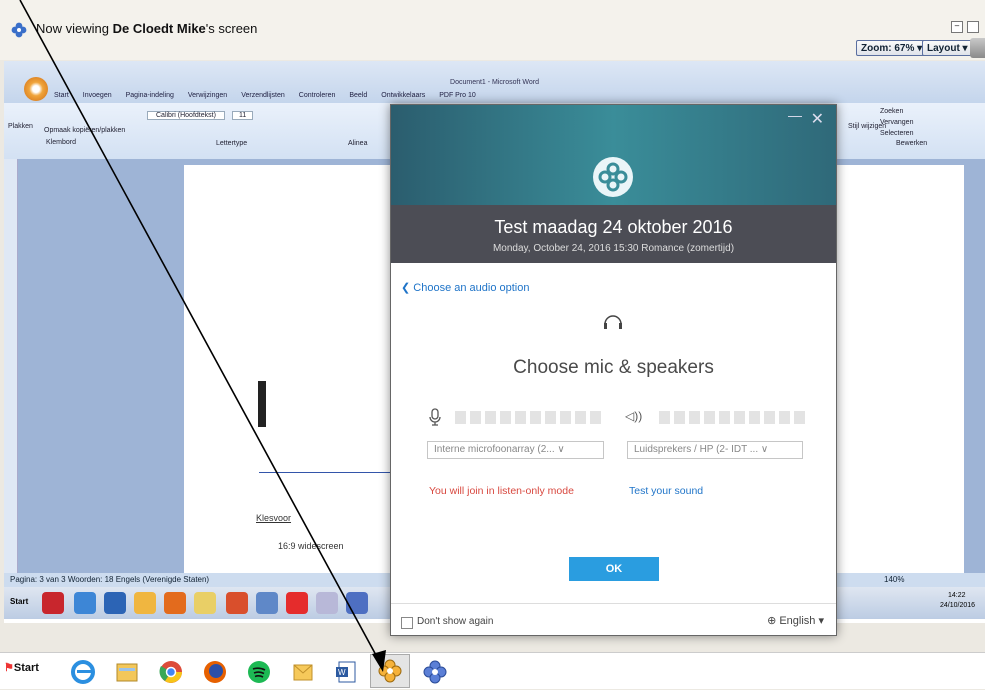 This screenshot has height=690, width=985. I want to click on paste-label: Plakken, so click(20, 126).